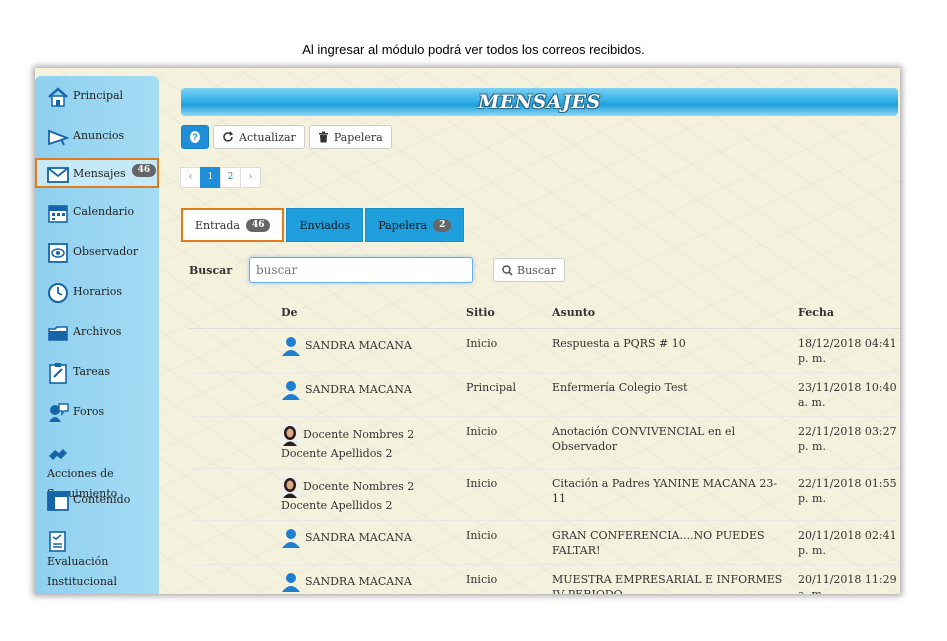  I want to click on sender-name: SANDRA MACANA, so click(358, 537).